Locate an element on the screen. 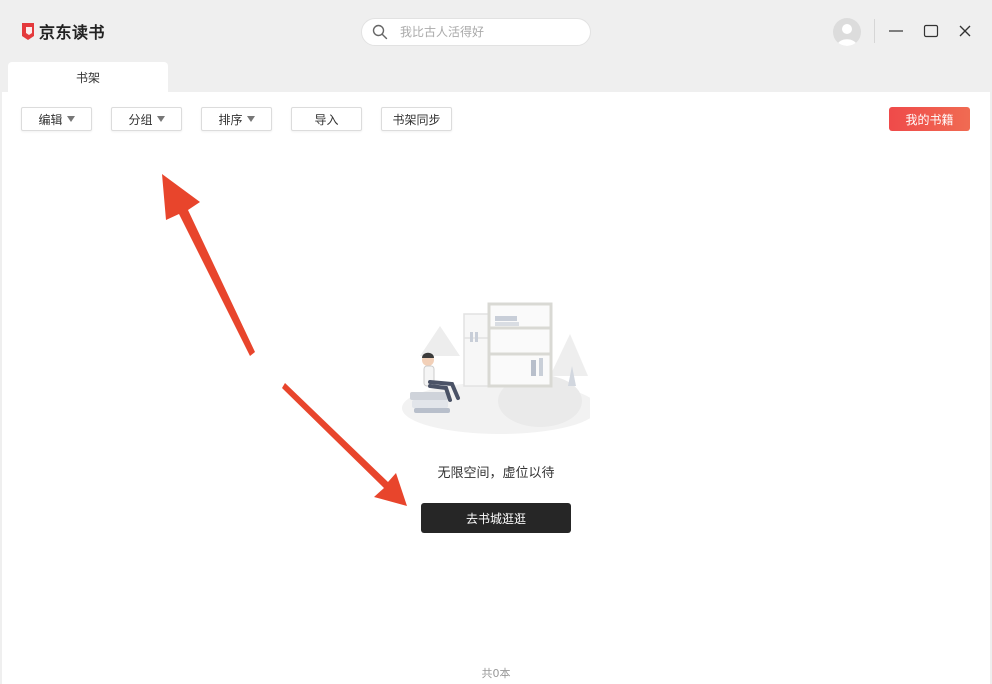 The height and width of the screenshot is (684, 992). close-icon is located at coordinates (965, 31).